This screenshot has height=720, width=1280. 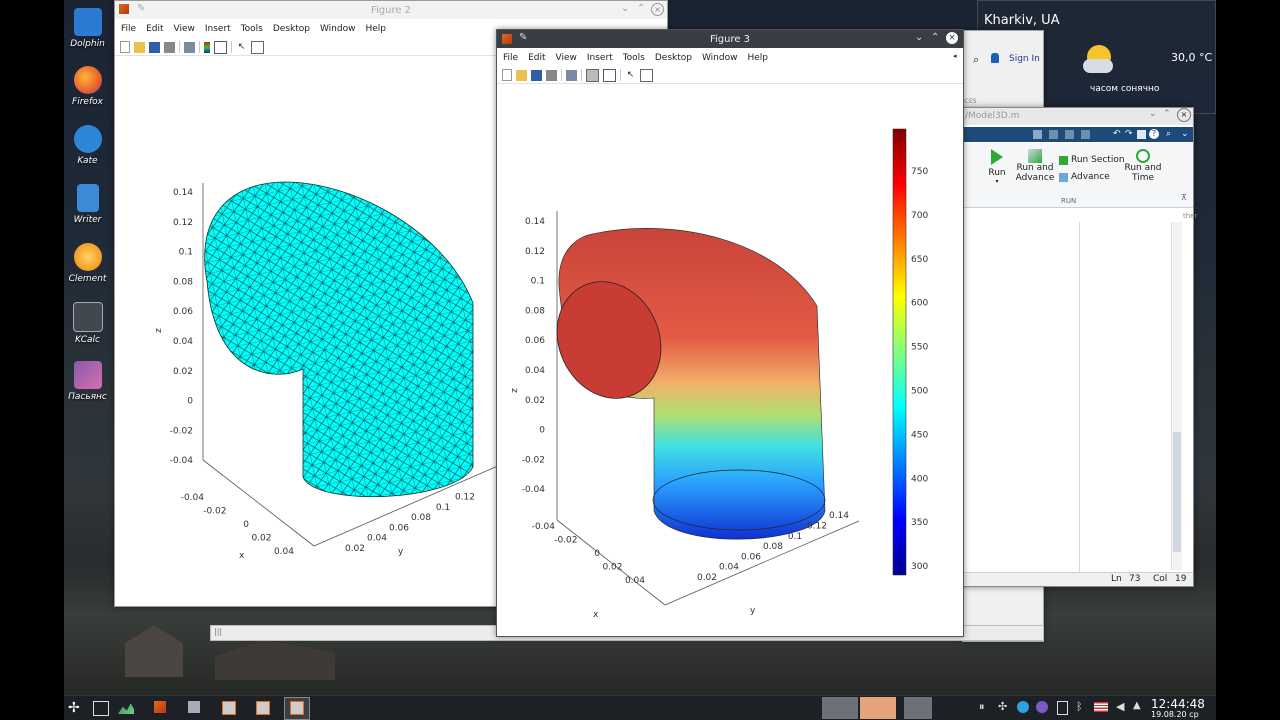 I want to click on us-flag-icon, so click(x=1101, y=707).